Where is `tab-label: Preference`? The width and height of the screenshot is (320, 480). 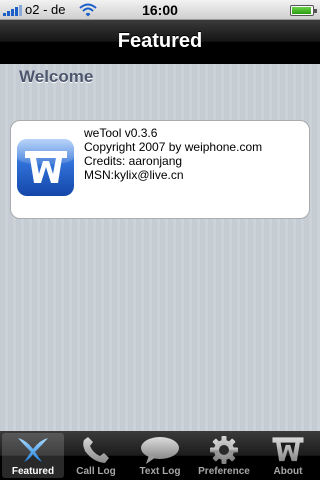
tab-label: Preference is located at coordinates (224, 471).